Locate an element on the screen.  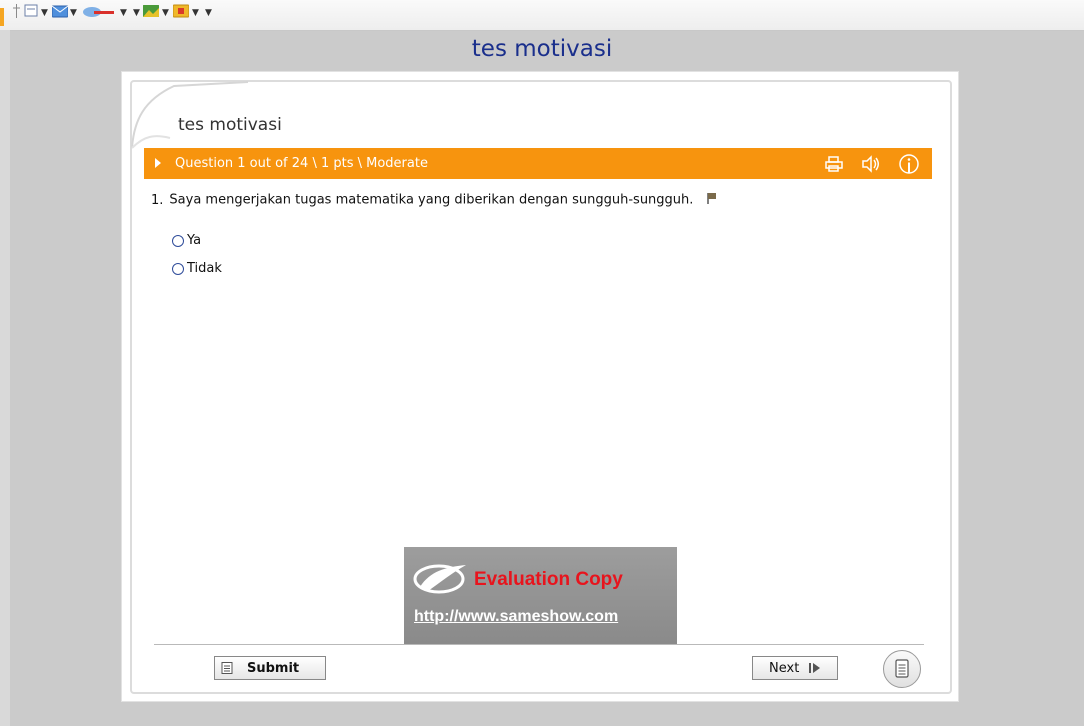
question-progress-text: Question 1 out of 24 \ 1 pts \ Moderate is located at coordinates (301, 163).